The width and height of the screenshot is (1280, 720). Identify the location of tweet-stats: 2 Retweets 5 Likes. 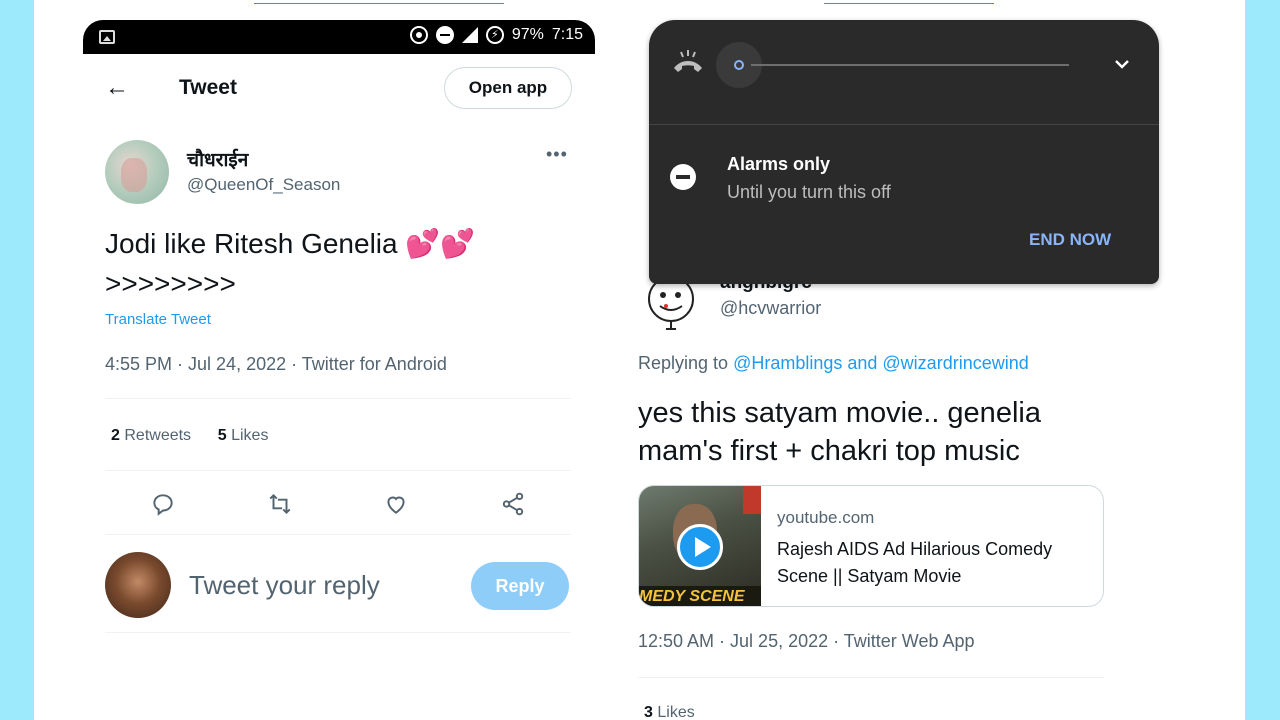
(189, 436).